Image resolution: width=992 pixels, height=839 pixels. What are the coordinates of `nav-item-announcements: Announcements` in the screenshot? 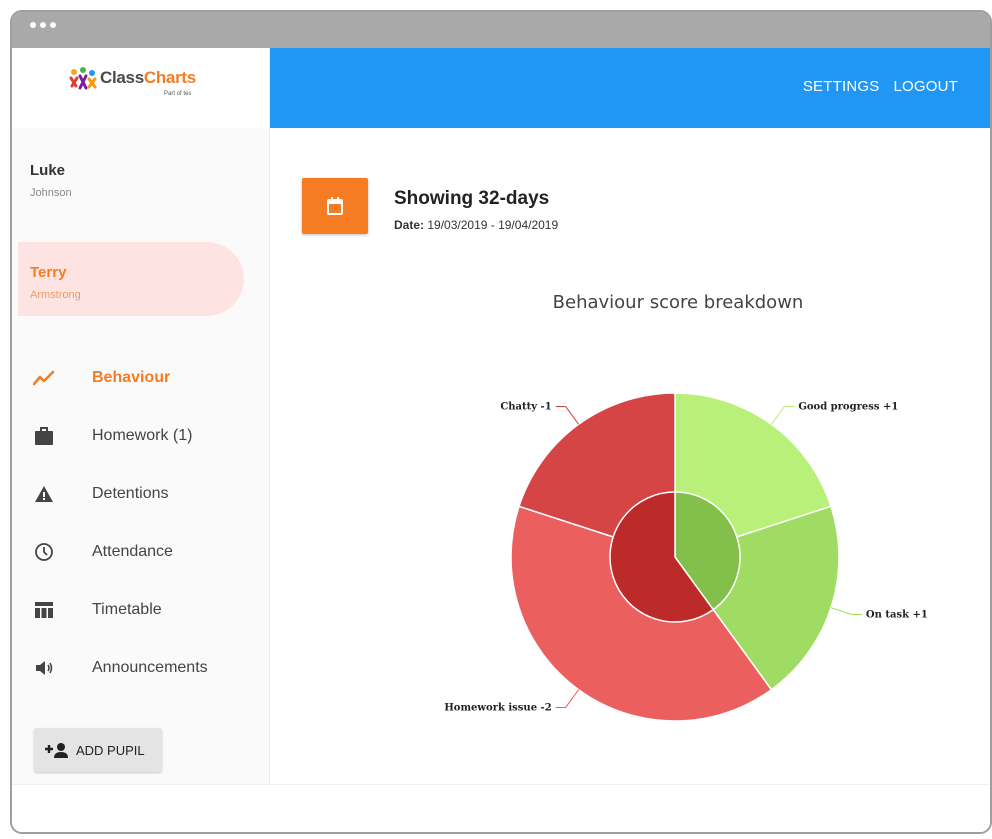 It's located at (142, 668).